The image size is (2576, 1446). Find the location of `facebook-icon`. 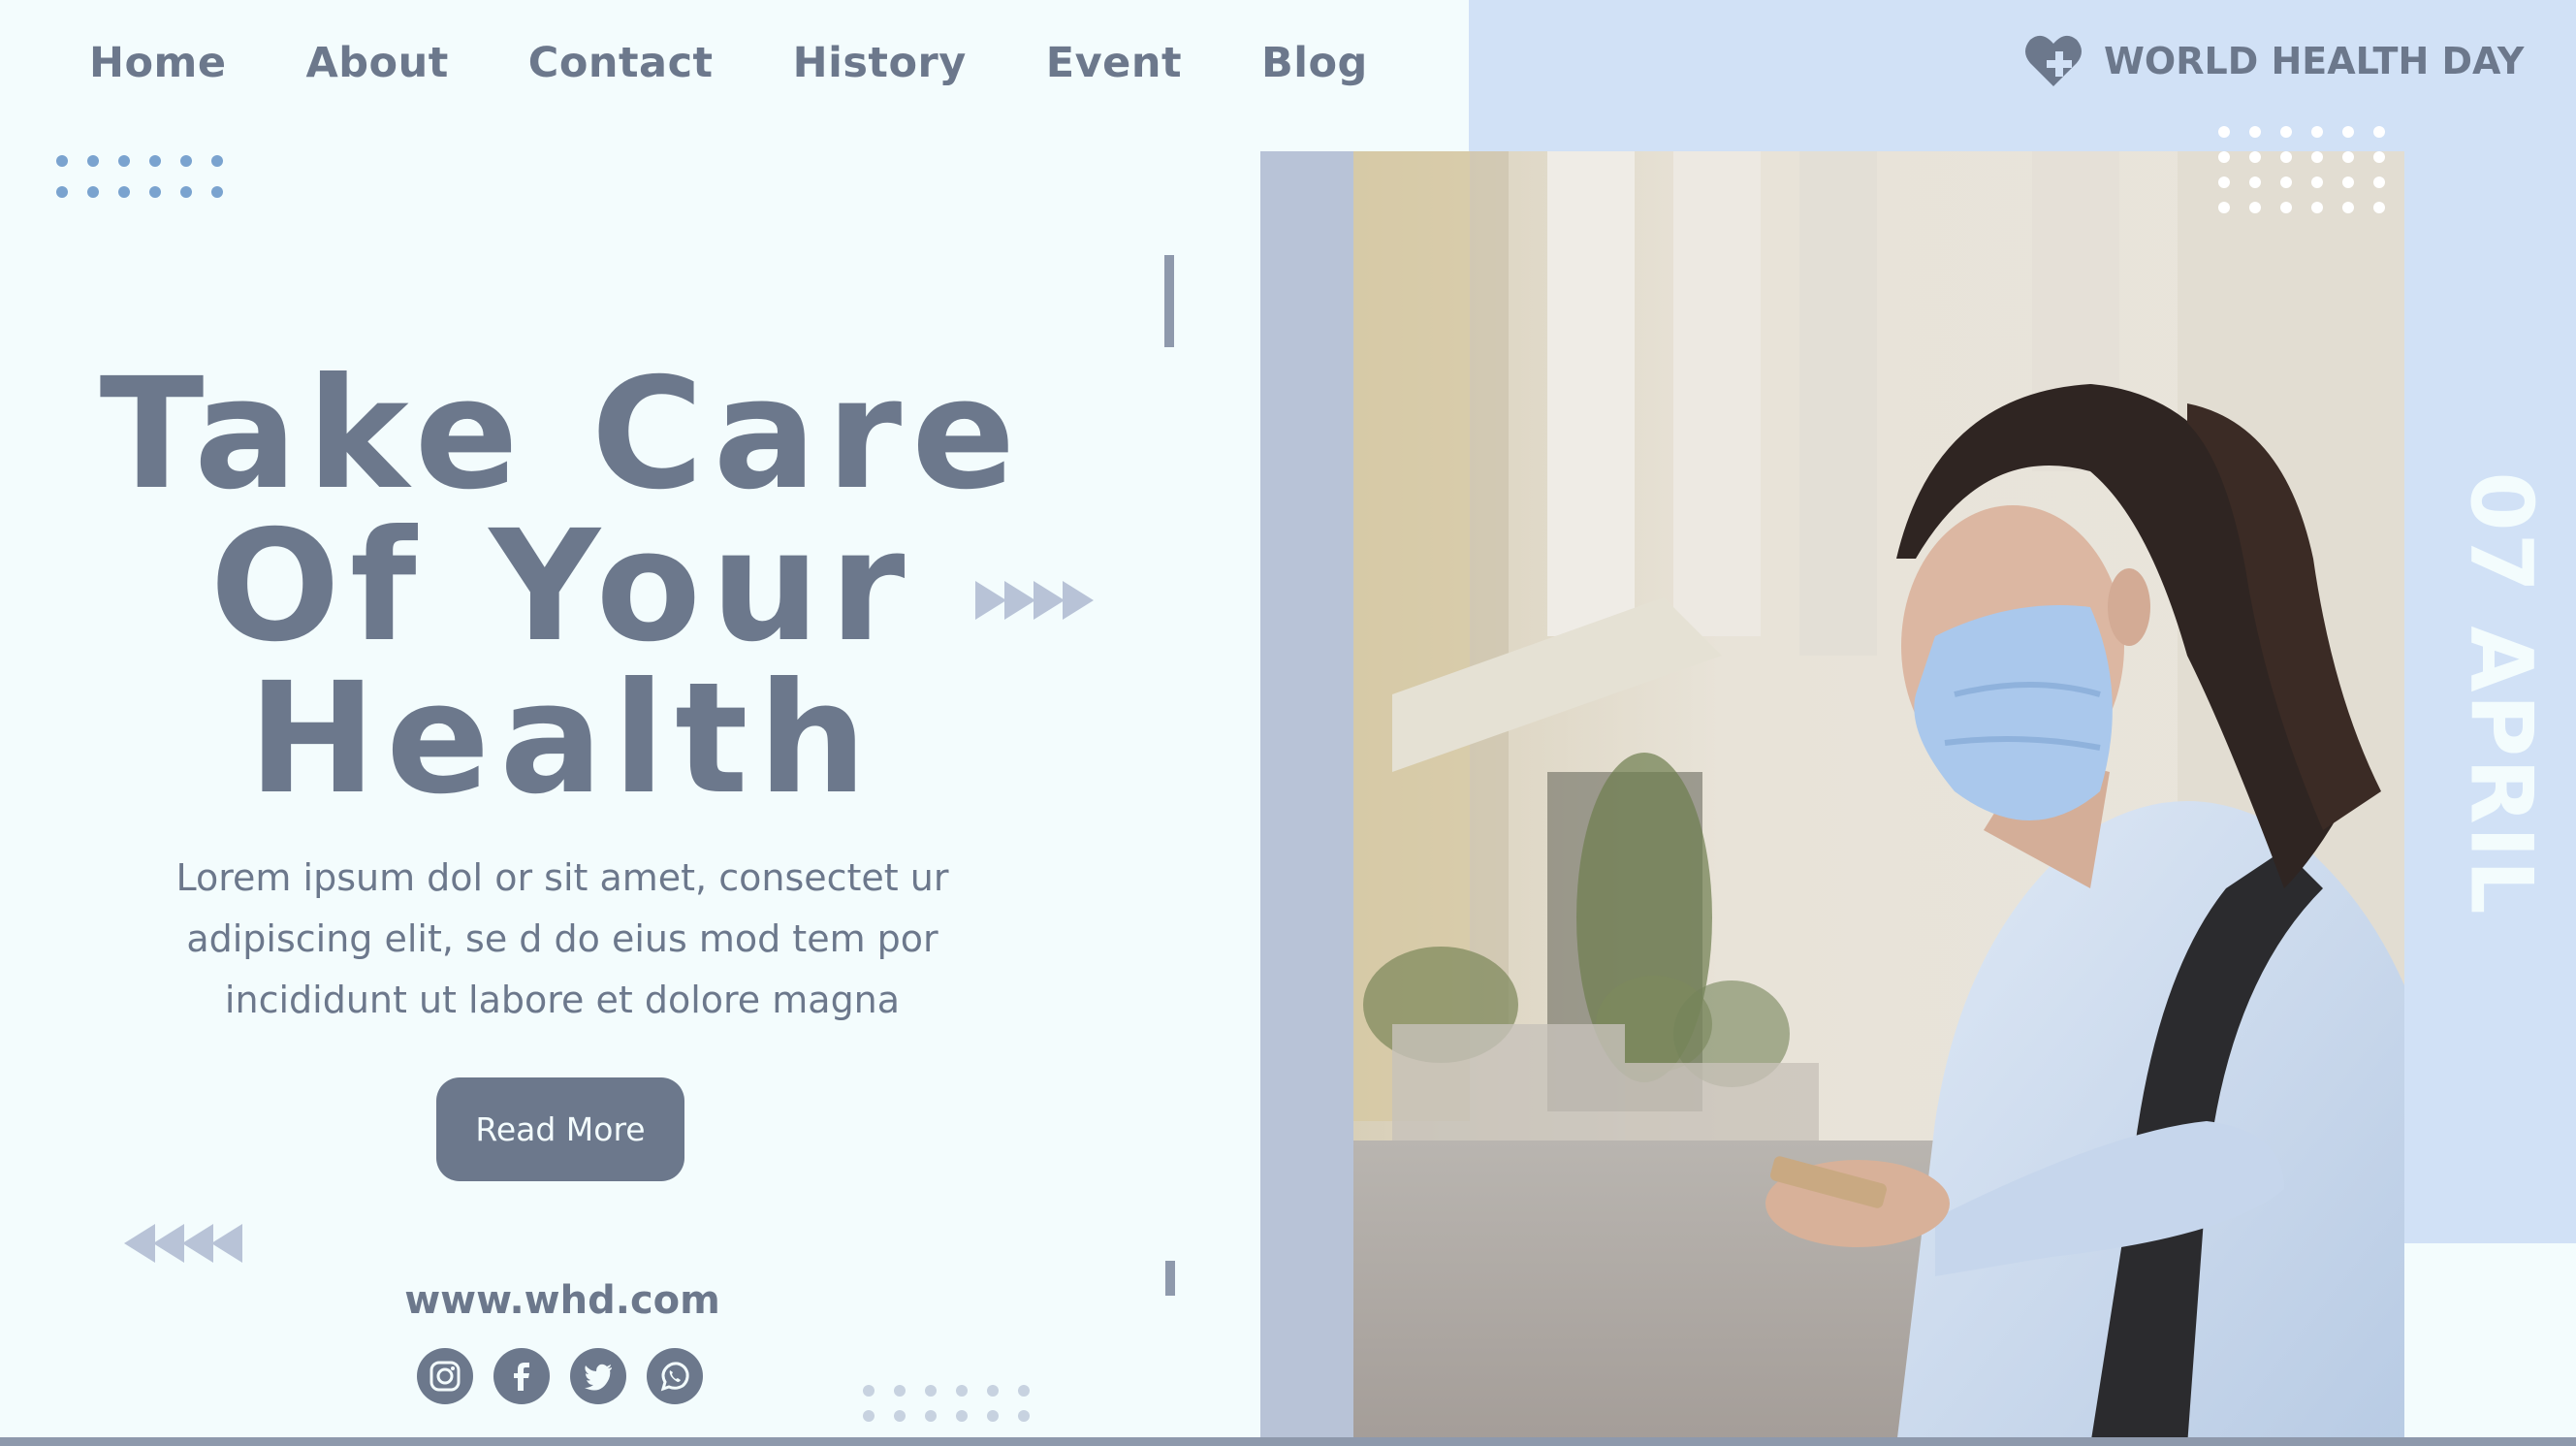

facebook-icon is located at coordinates (521, 1376).